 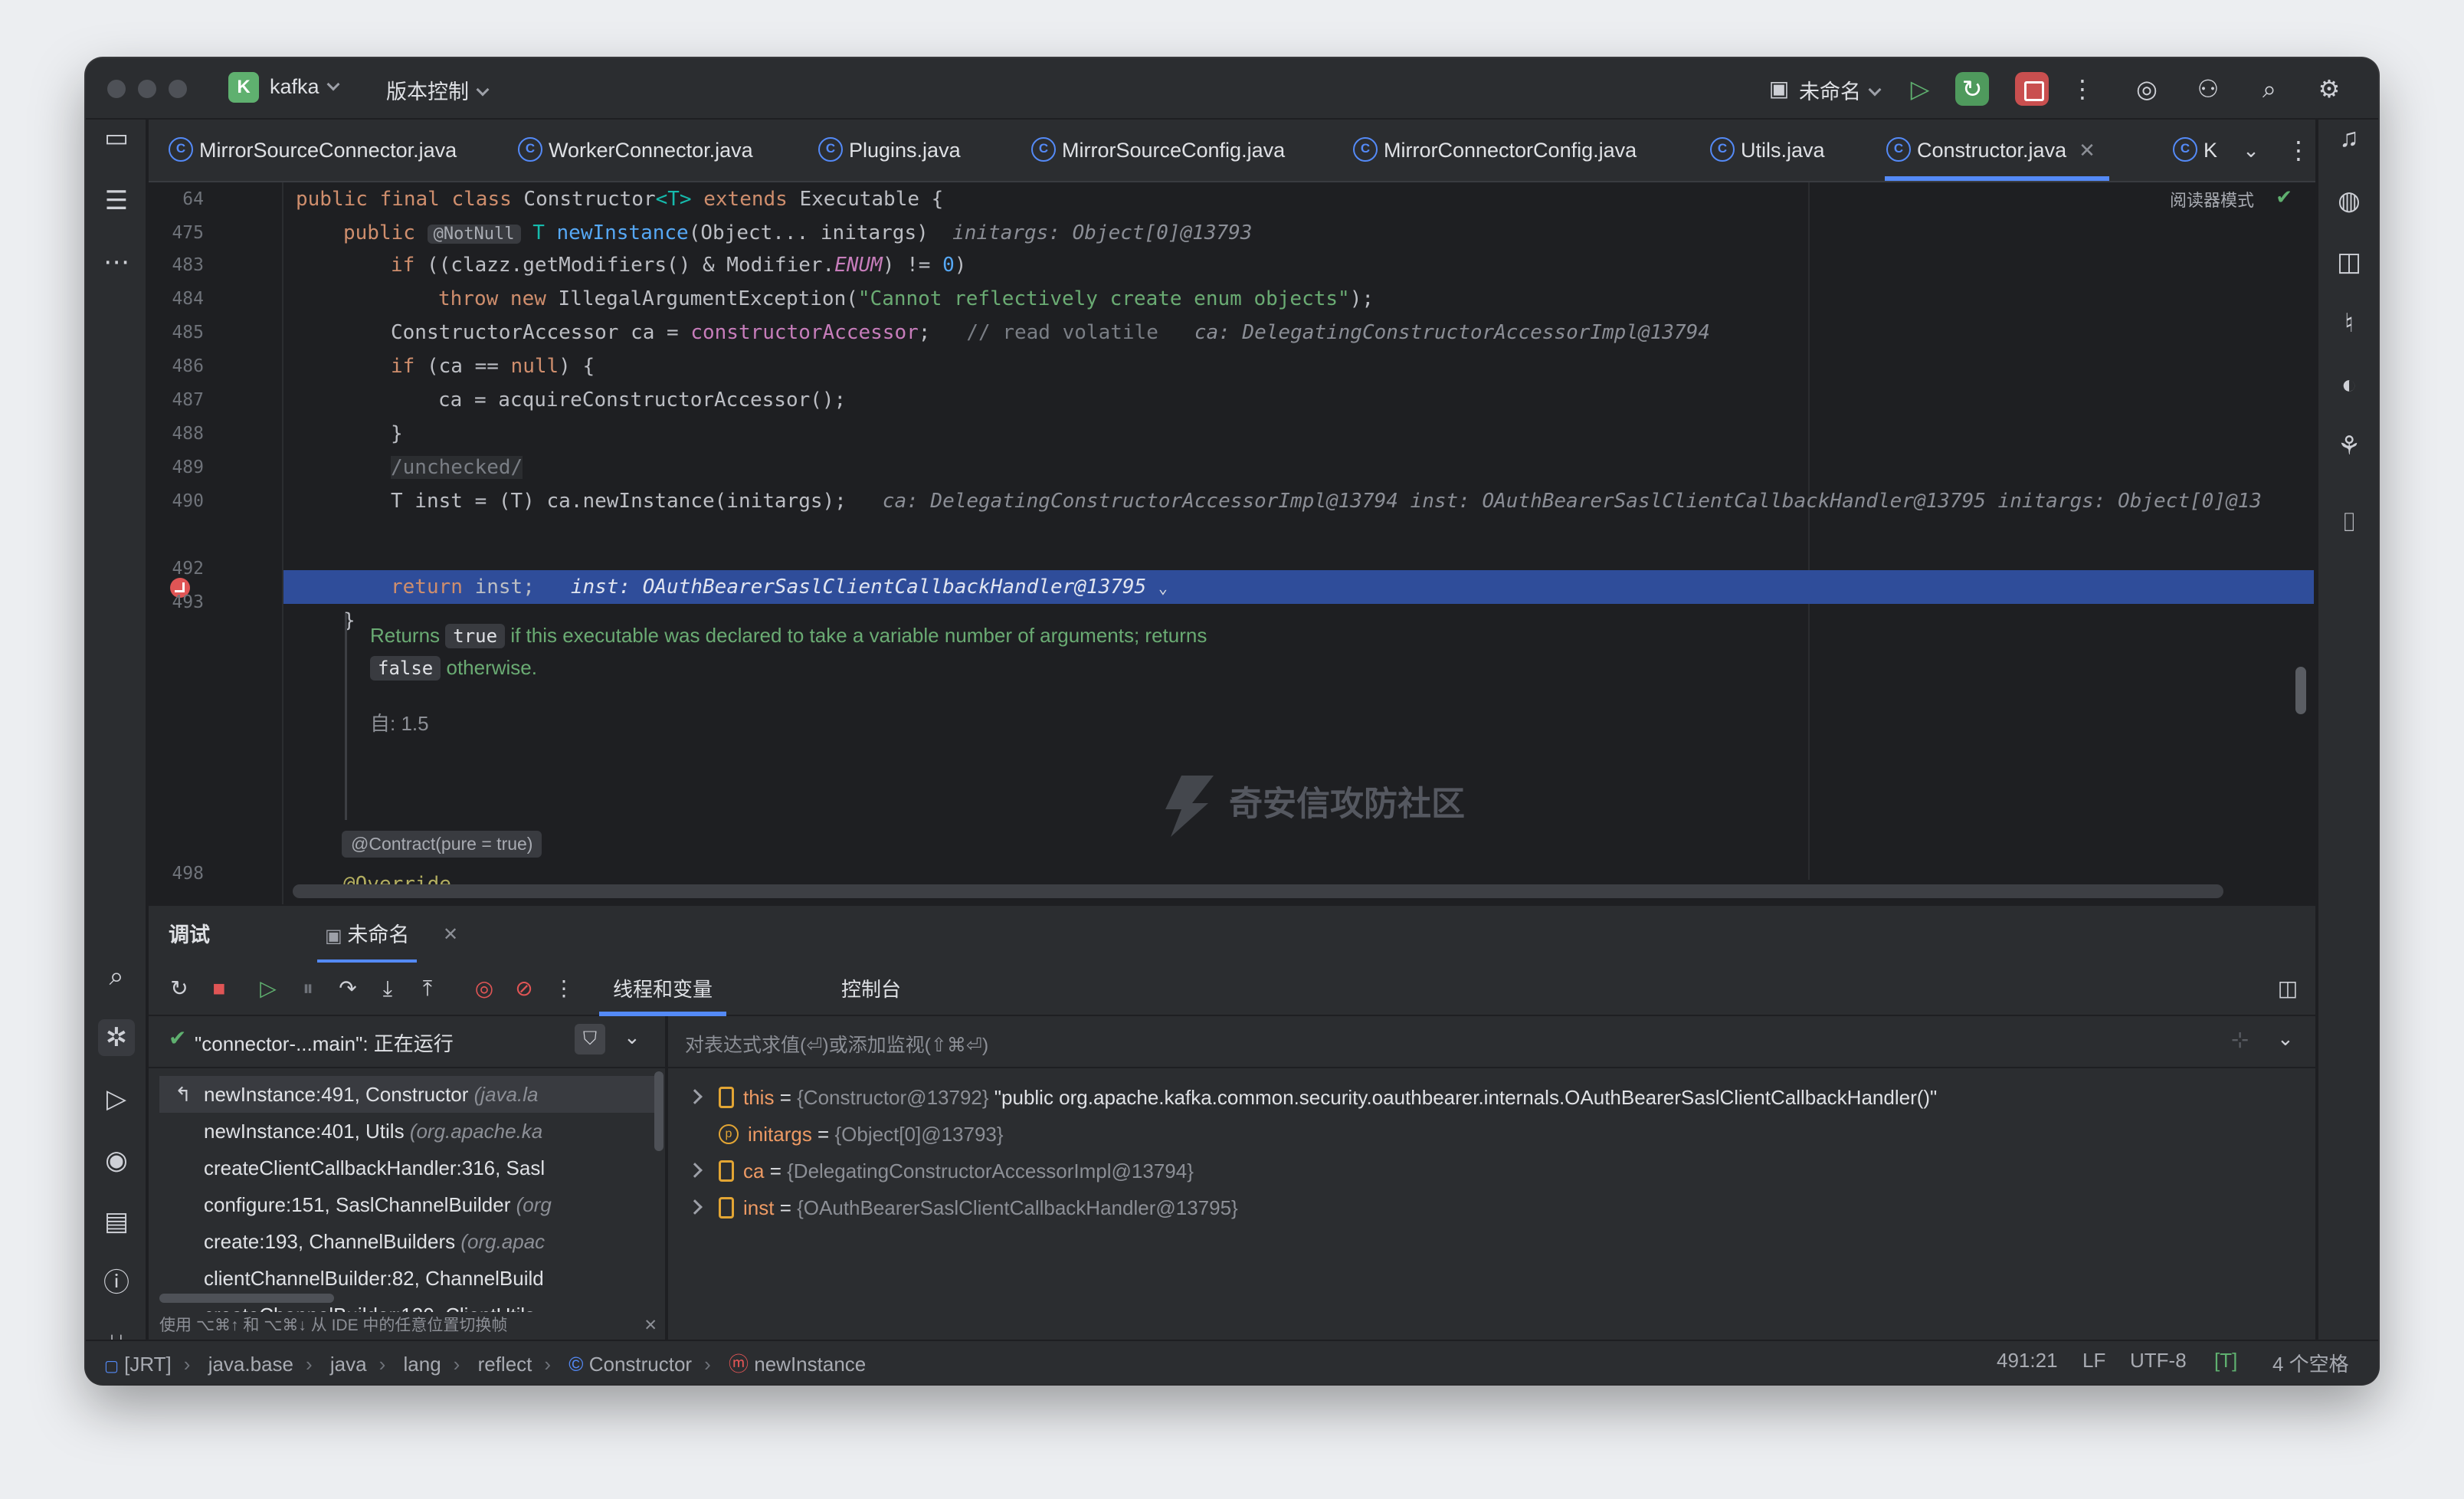 What do you see at coordinates (2349, 522) in the screenshot?
I see `json-icon: ⌷` at bounding box center [2349, 522].